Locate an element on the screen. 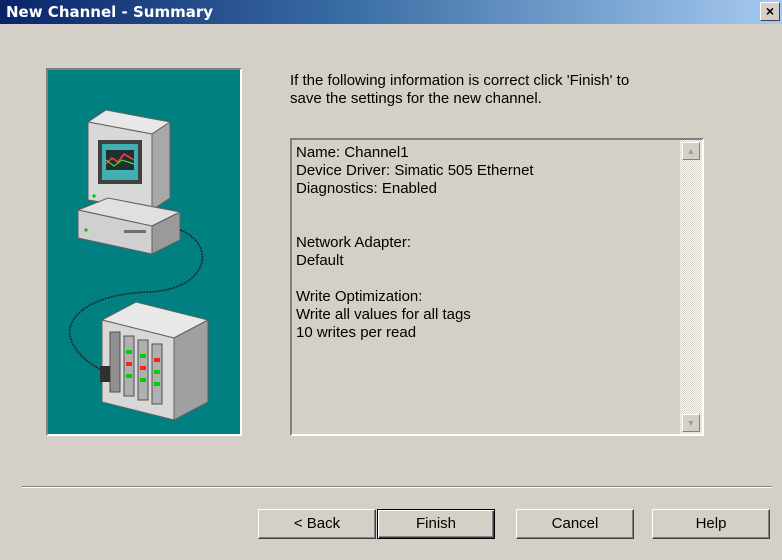 Image resolution: width=782 pixels, height=560 pixels. computer-icon is located at coordinates (129, 182).